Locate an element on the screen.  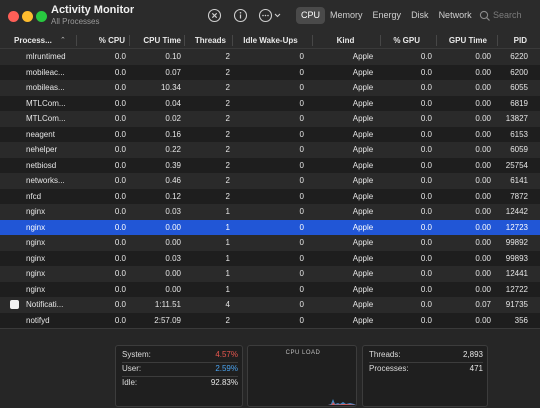
table-row: mobileas... 0.0 10.34 2 0 Apple 0.0 0.00 6055 is located at coordinates (270, 88).